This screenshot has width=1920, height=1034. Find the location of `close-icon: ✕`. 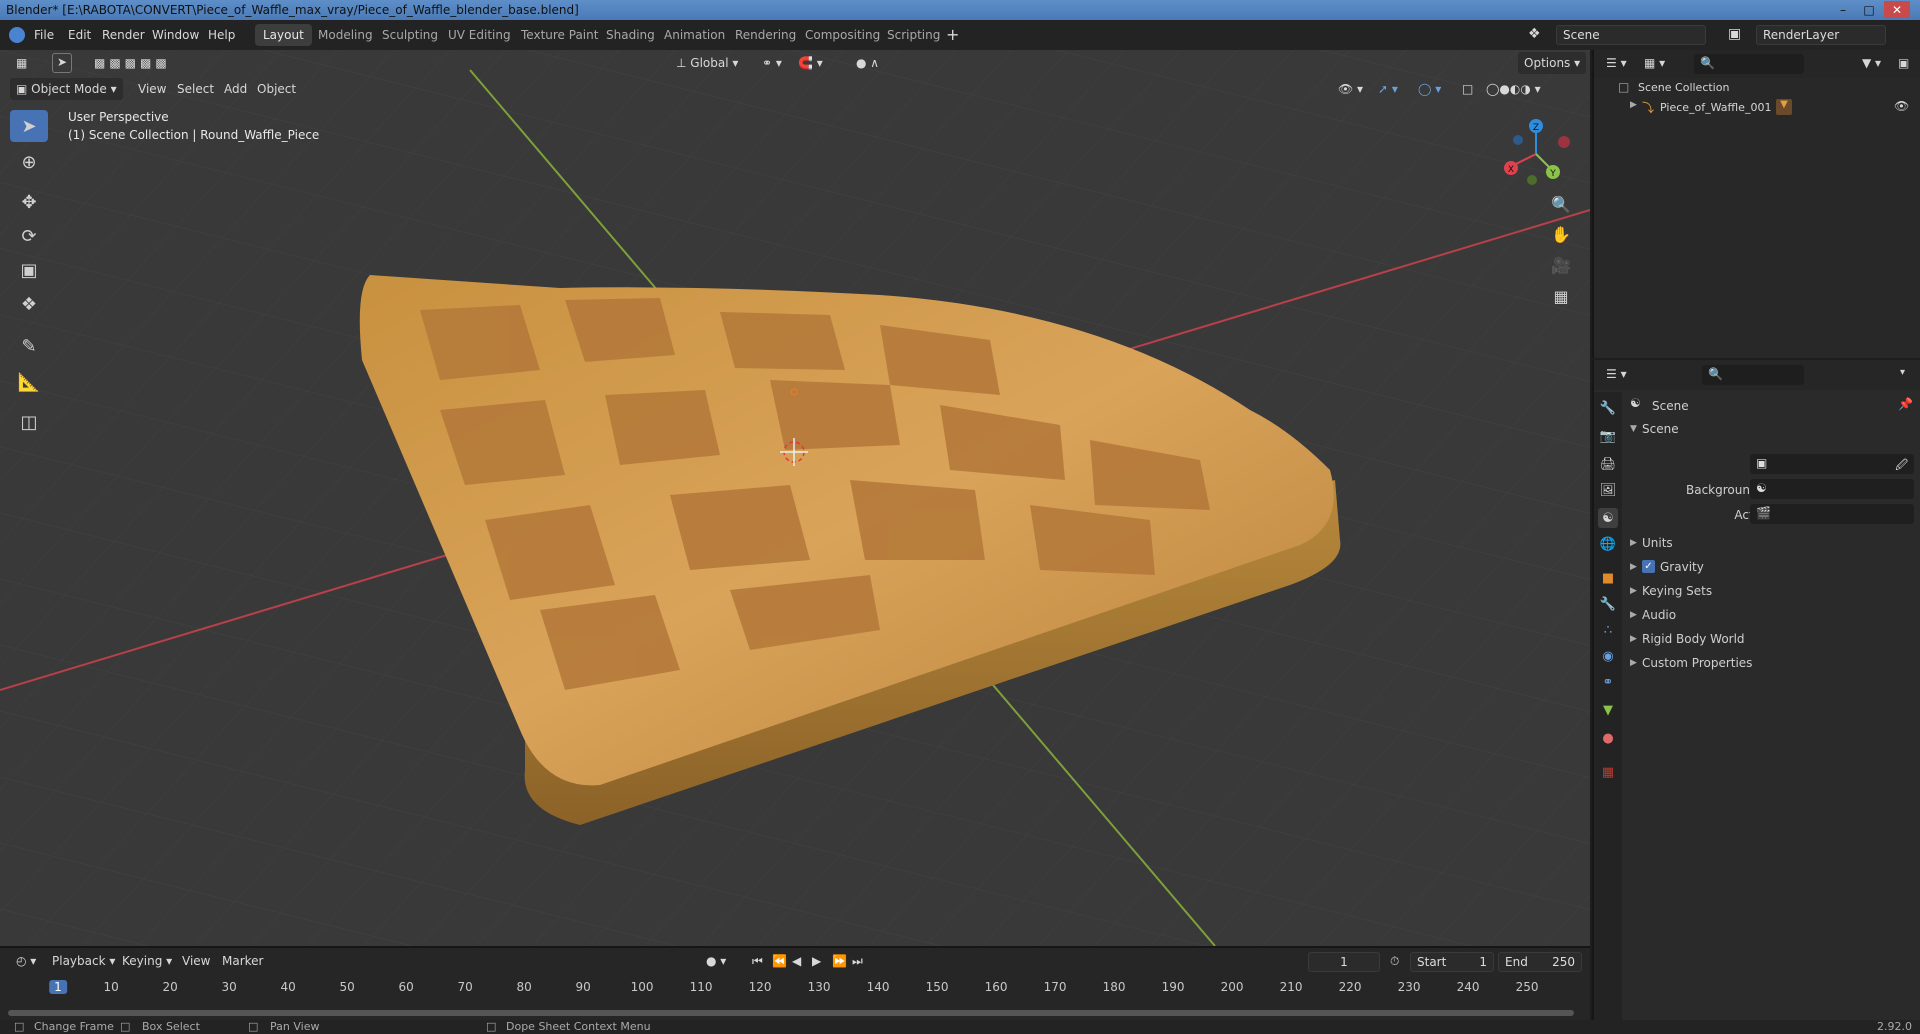

close-icon: ✕ is located at coordinates (1897, 9).